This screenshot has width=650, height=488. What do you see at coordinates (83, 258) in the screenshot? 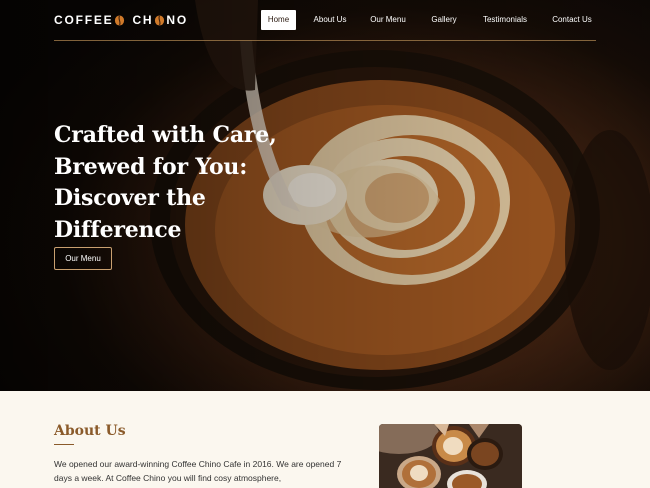
I see `our-menu-button: Our Menu` at bounding box center [83, 258].